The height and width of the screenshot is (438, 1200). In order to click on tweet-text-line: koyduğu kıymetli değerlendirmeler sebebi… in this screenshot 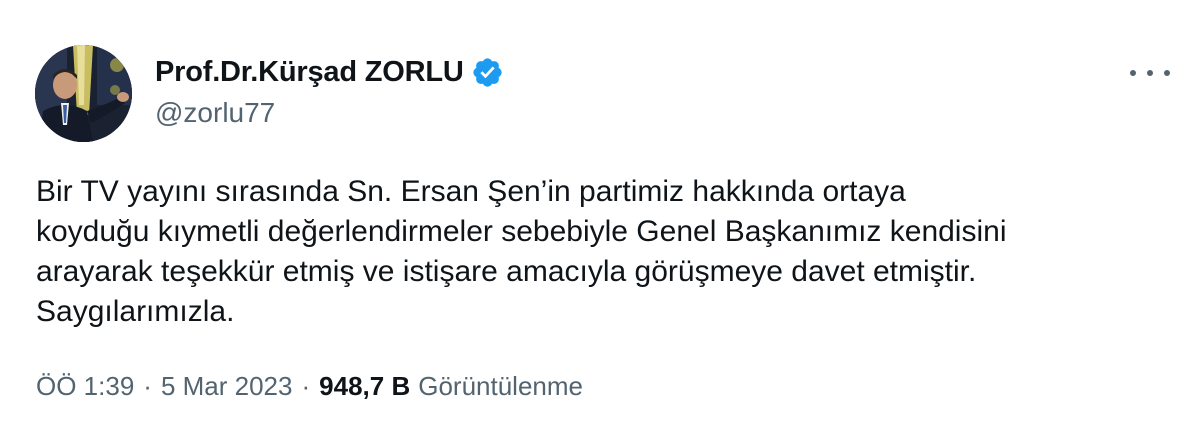, I will do `click(521, 231)`.